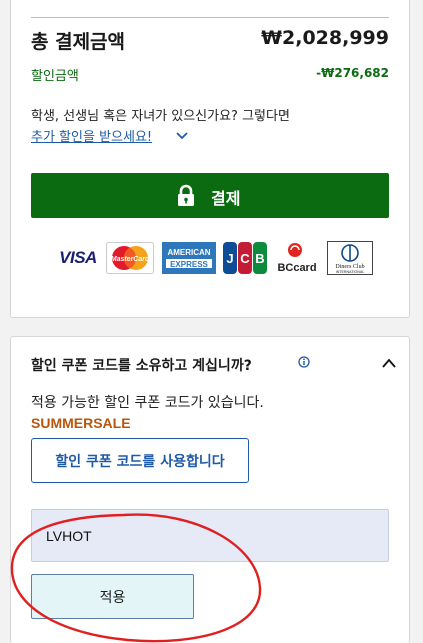  I want to click on chevron-down-icon, so click(182, 135).